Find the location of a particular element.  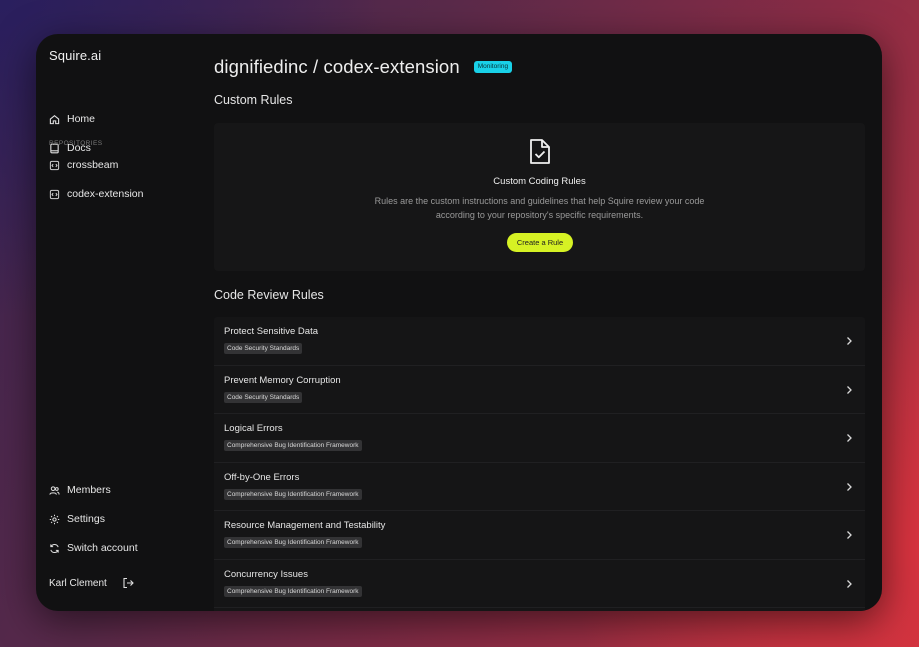

nav-home-label: Home is located at coordinates (81, 119).